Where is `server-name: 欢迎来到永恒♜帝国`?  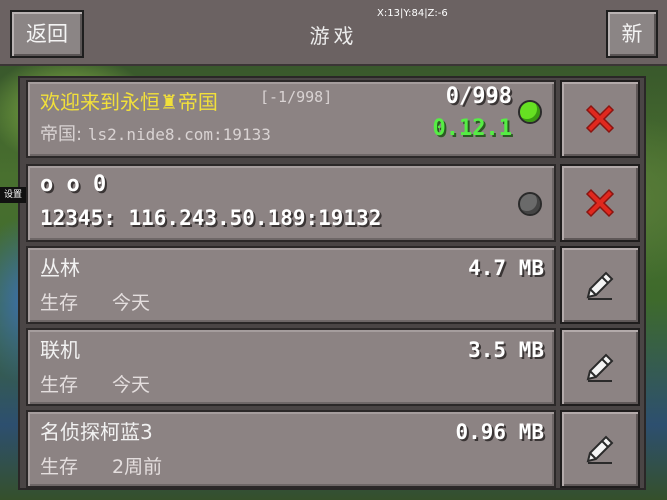 server-name: 欢迎来到永恒♜帝国 is located at coordinates (129, 102).